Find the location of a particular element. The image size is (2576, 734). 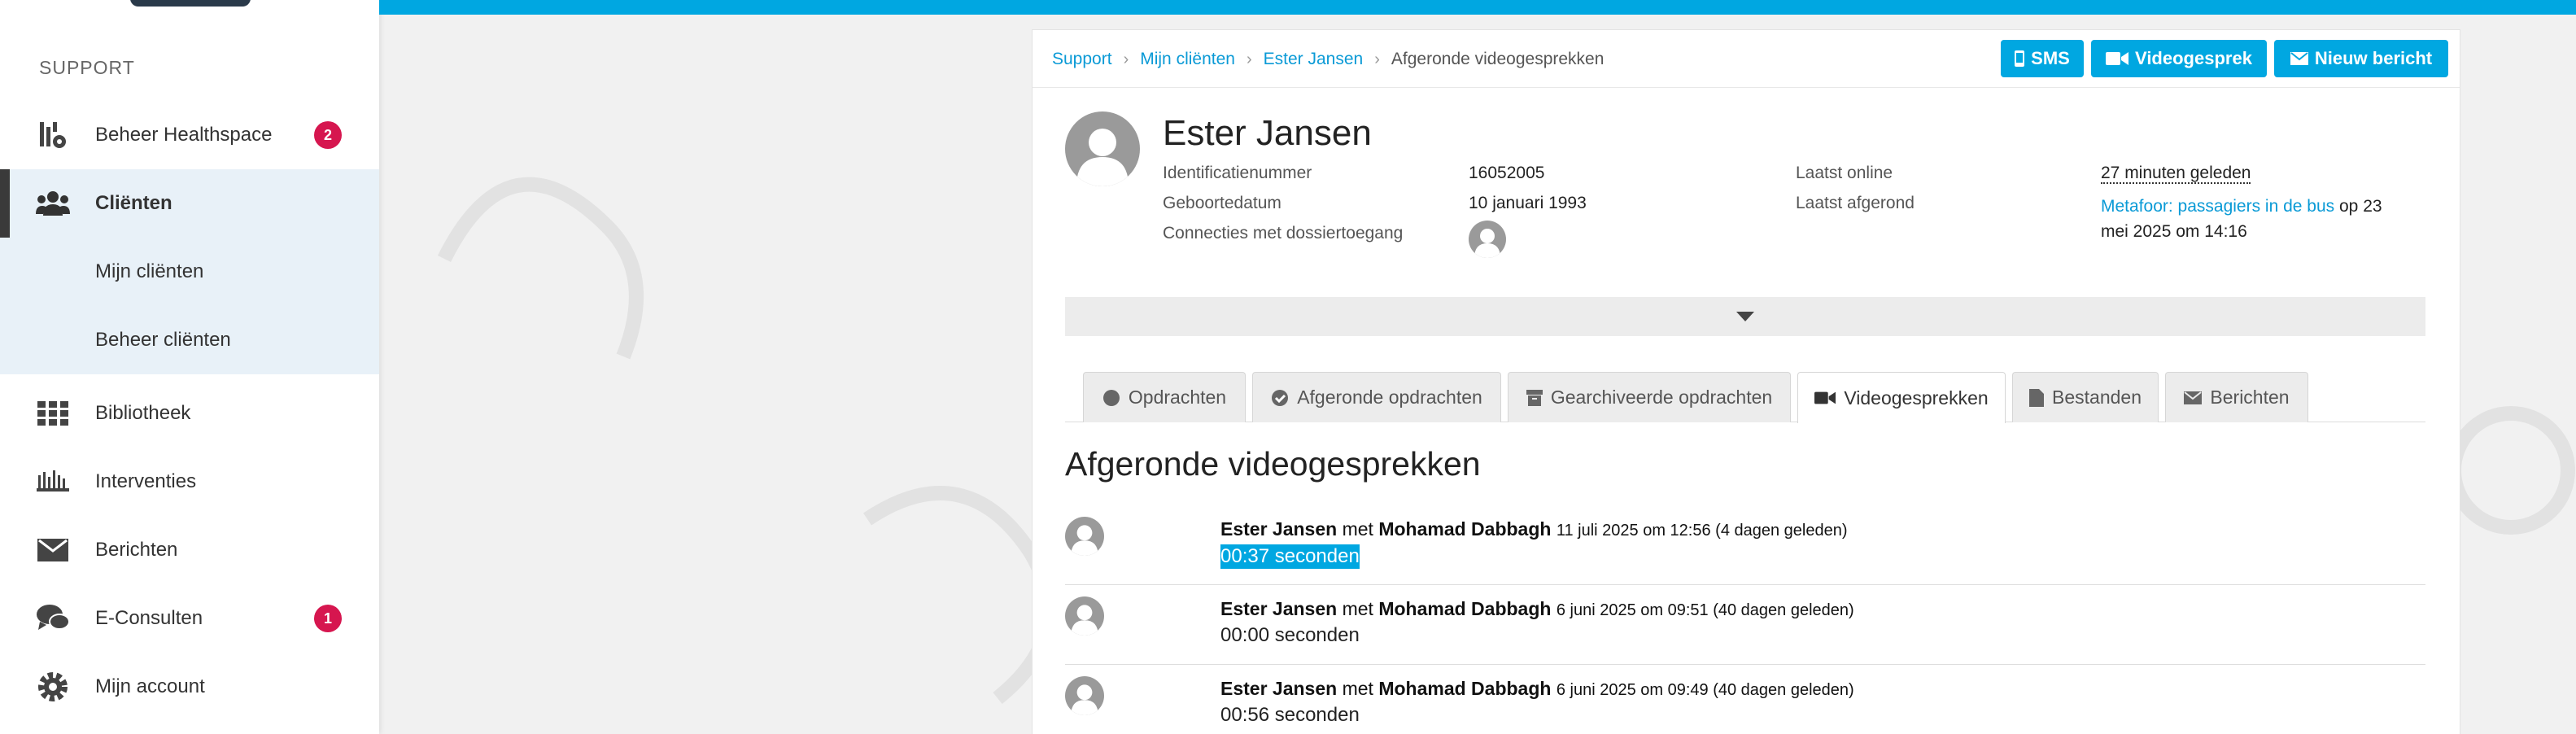

tab-afgeronde-opdrachten: Afgeronde opdrachten is located at coordinates (1376, 397).